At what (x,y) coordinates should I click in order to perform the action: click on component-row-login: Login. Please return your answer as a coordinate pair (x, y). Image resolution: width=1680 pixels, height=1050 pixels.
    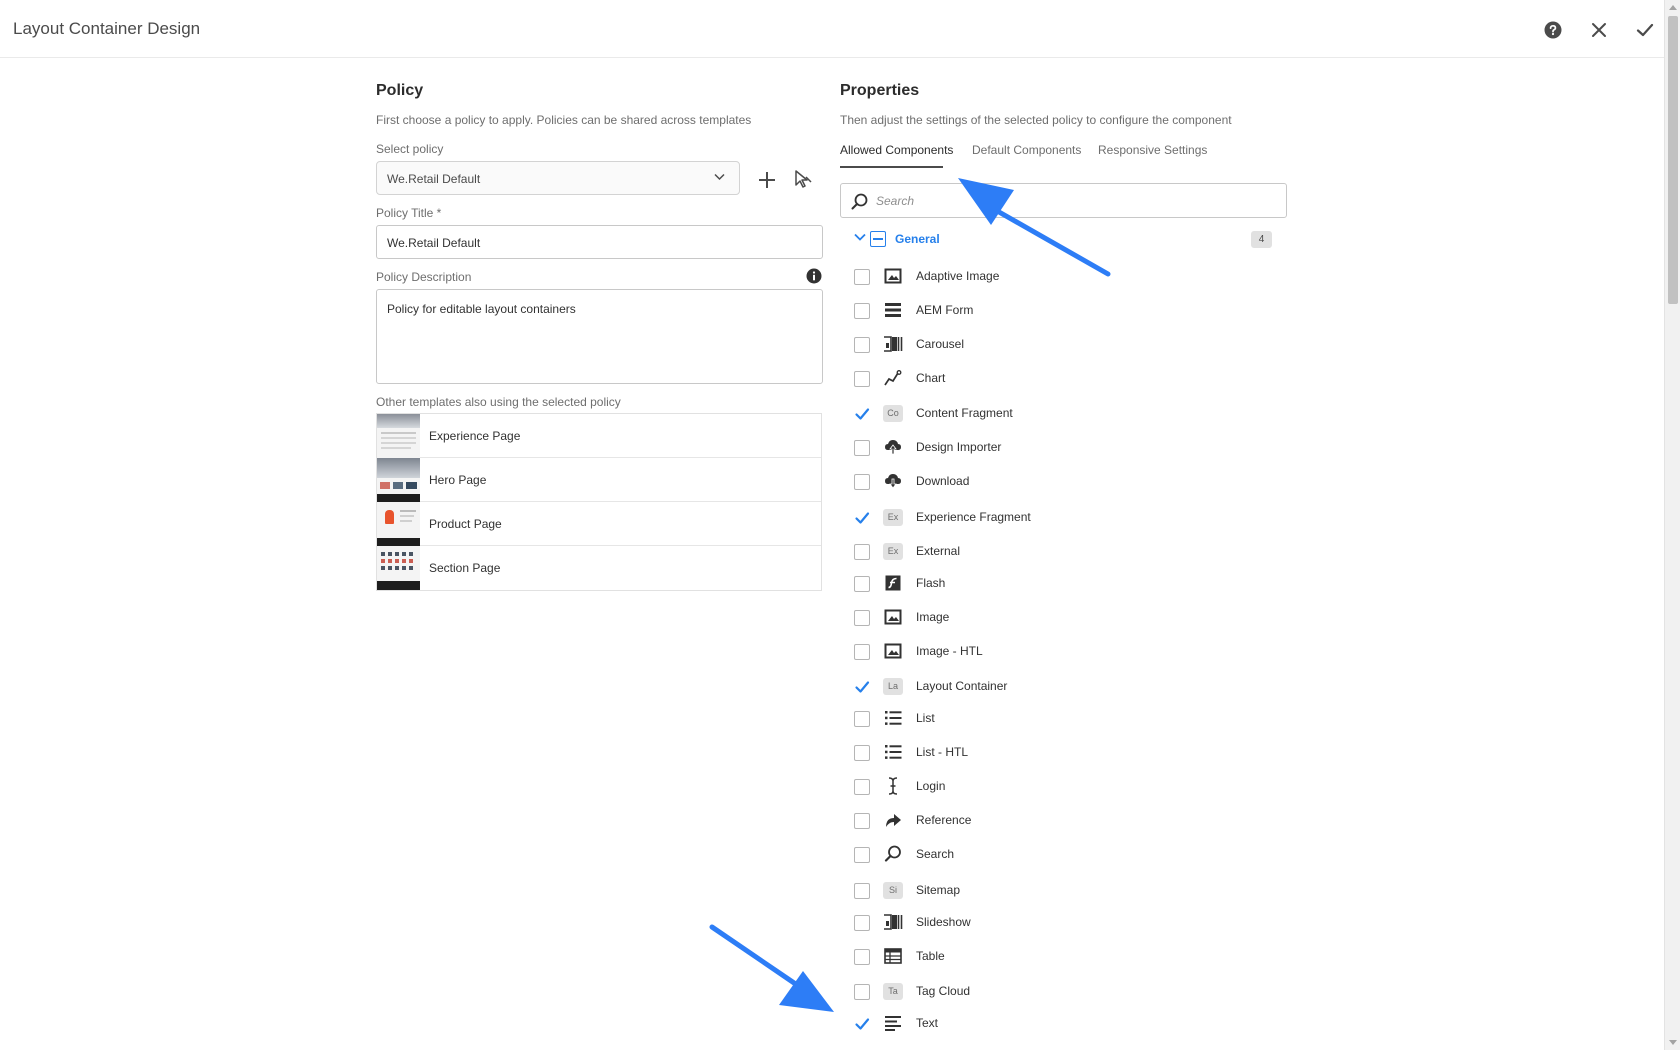
    Looking at the image, I should click on (1064, 786).